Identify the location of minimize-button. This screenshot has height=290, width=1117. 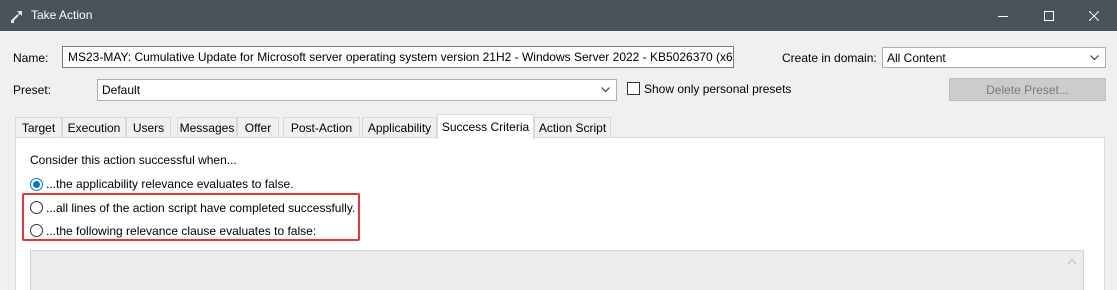
(1003, 15).